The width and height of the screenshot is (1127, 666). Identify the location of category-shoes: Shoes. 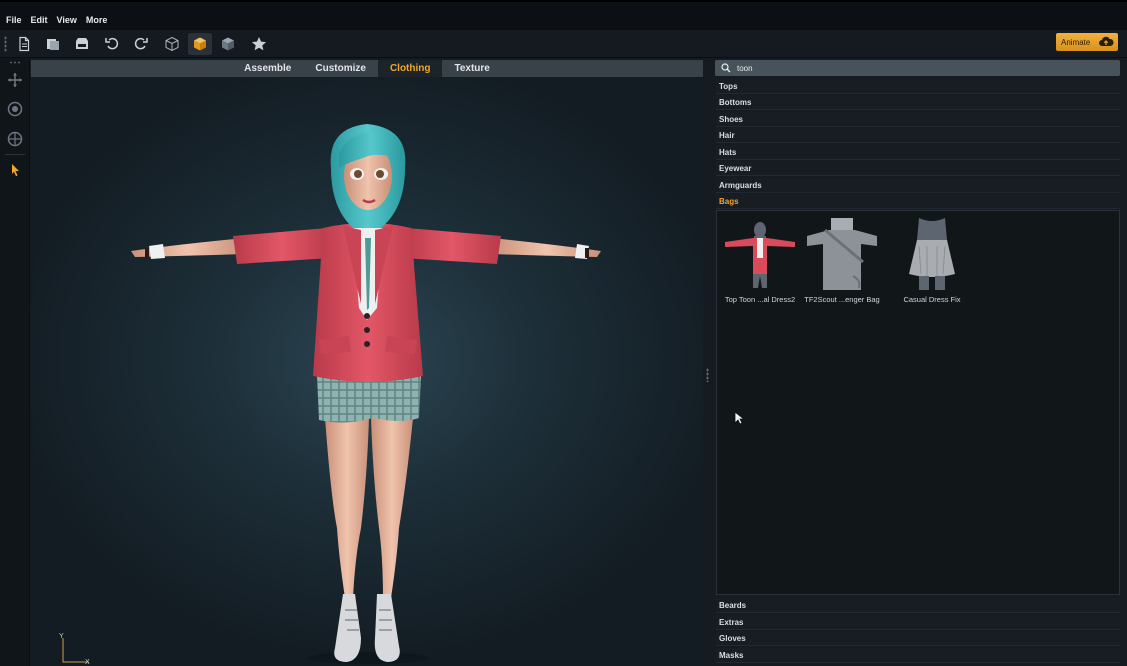
(918, 119).